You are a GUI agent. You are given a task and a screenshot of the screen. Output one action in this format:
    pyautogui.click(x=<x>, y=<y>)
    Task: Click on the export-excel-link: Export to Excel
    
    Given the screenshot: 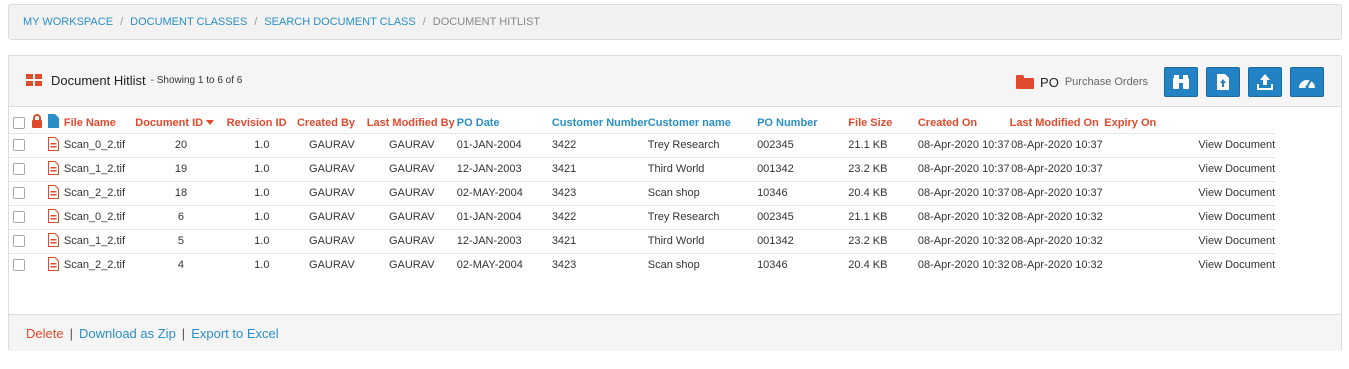 What is the action you would take?
    pyautogui.click(x=234, y=333)
    